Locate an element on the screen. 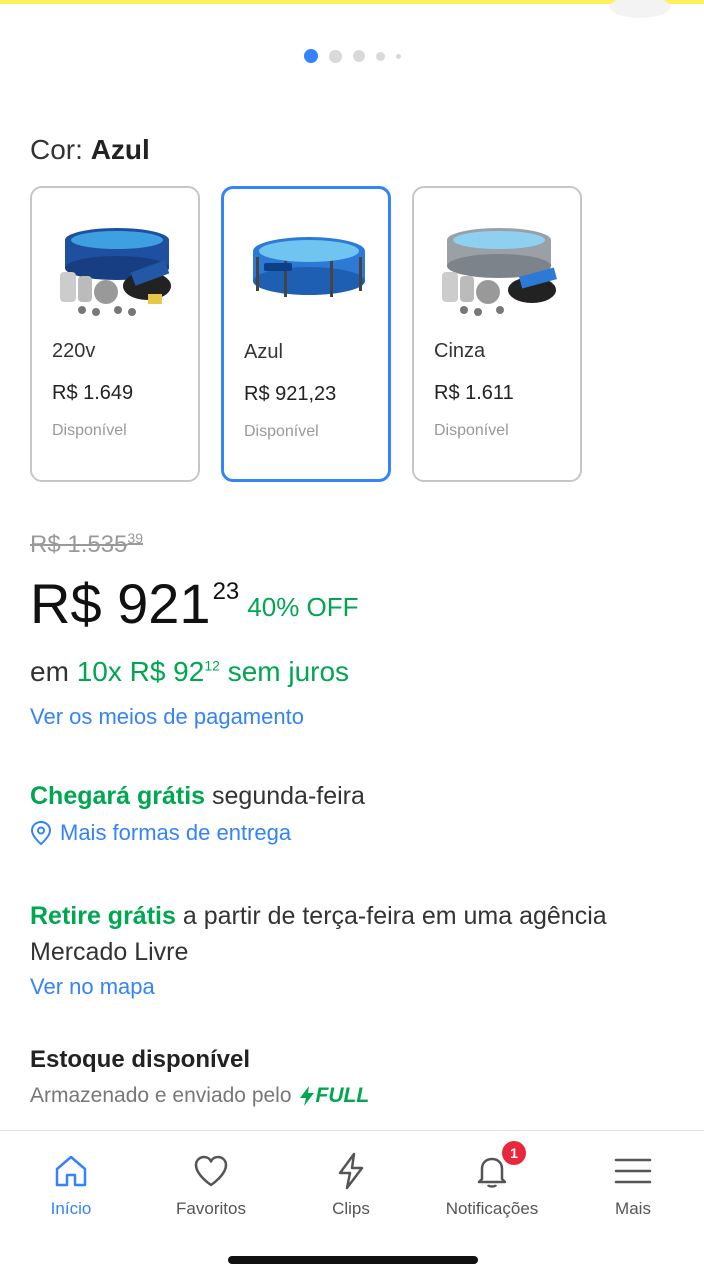 Image resolution: width=704 pixels, height=1281 pixels. heart-icon is located at coordinates (211, 1171).